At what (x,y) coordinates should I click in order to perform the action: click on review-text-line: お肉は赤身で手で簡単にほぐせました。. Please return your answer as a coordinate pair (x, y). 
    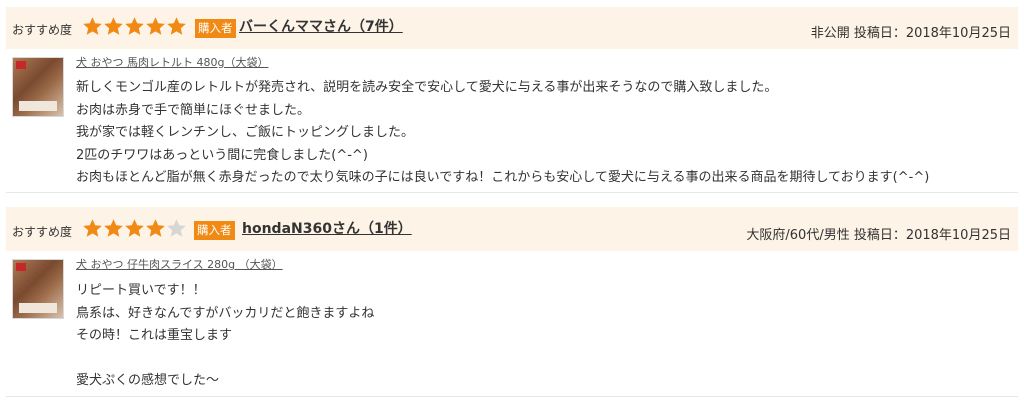
    Looking at the image, I should click on (193, 110).